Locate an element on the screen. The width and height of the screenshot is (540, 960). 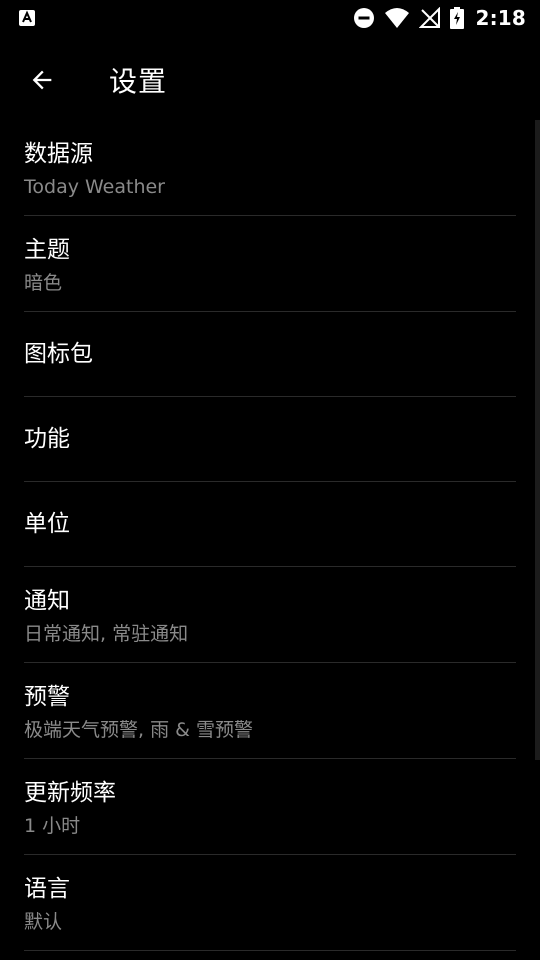
setting-item-units: 单位 is located at coordinates (270, 524).